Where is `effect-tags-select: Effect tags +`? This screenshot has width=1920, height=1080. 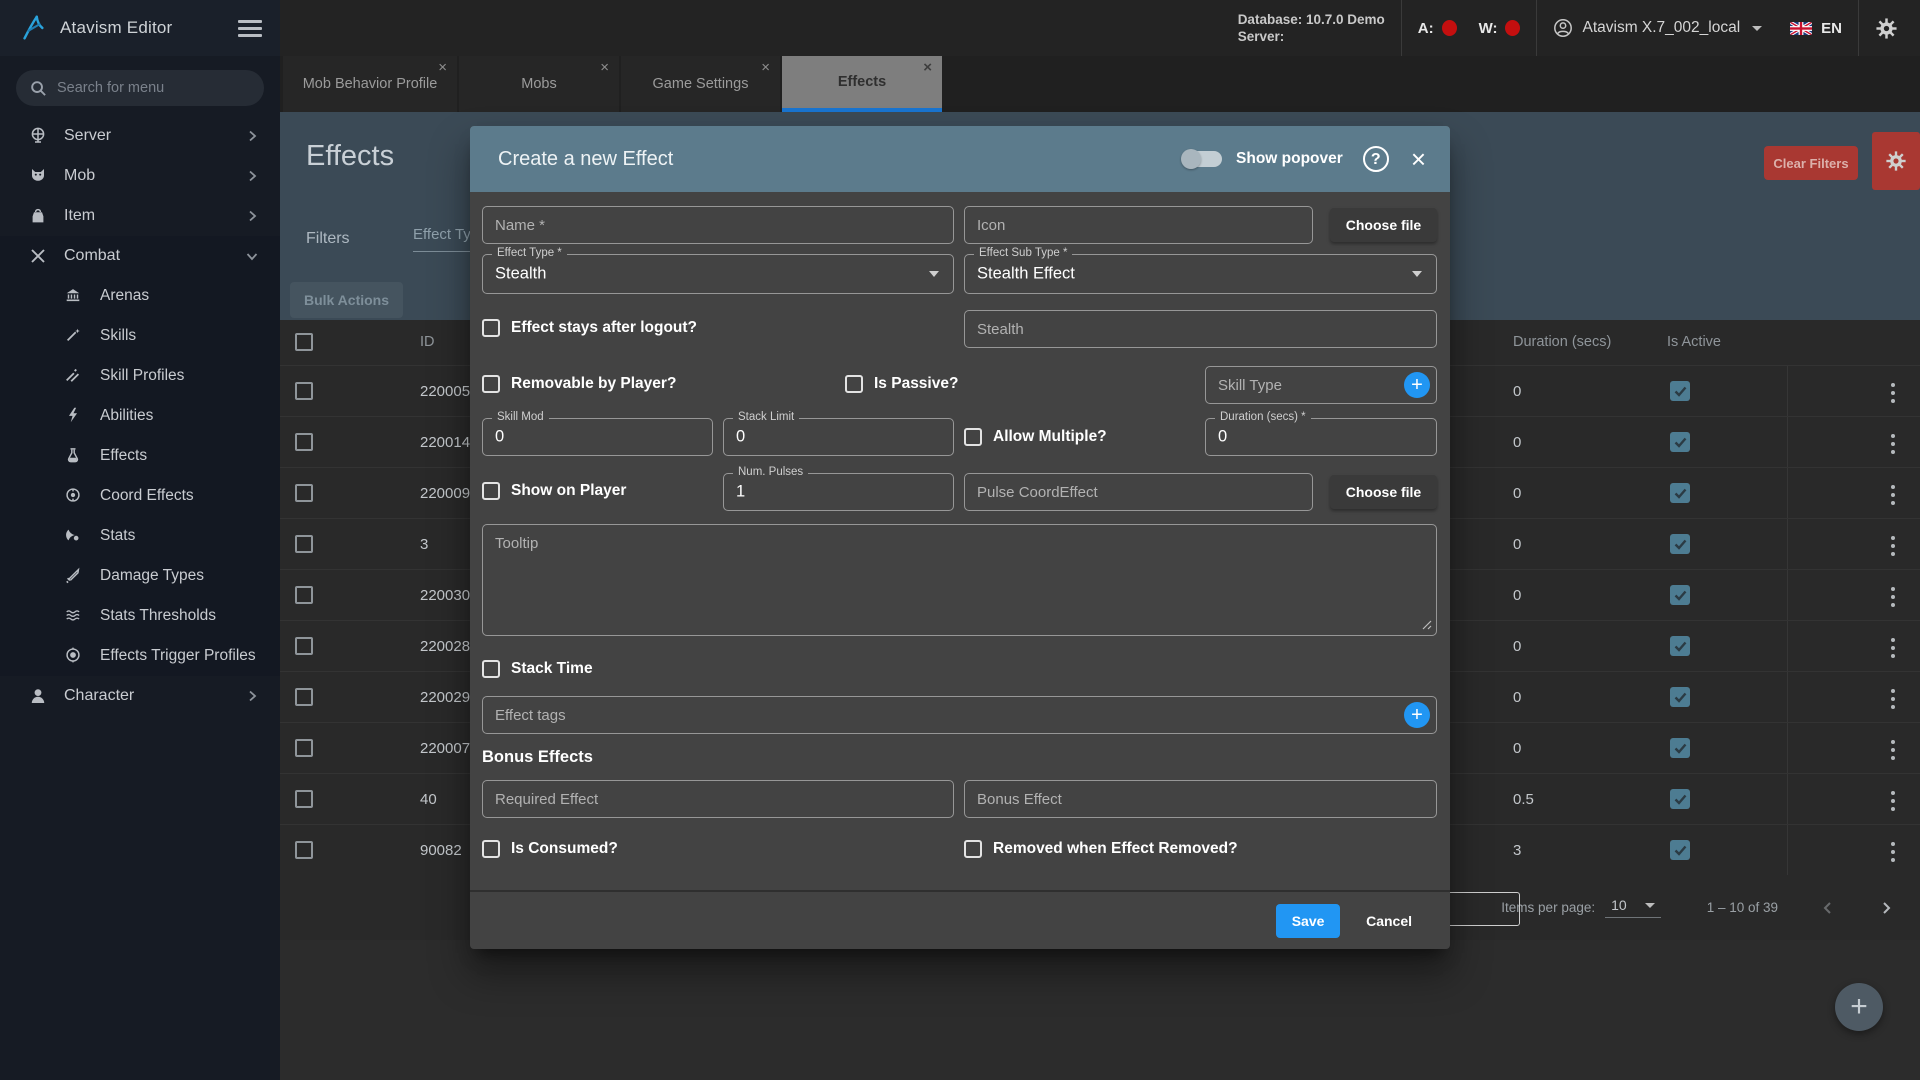 effect-tags-select: Effect tags + is located at coordinates (959, 715).